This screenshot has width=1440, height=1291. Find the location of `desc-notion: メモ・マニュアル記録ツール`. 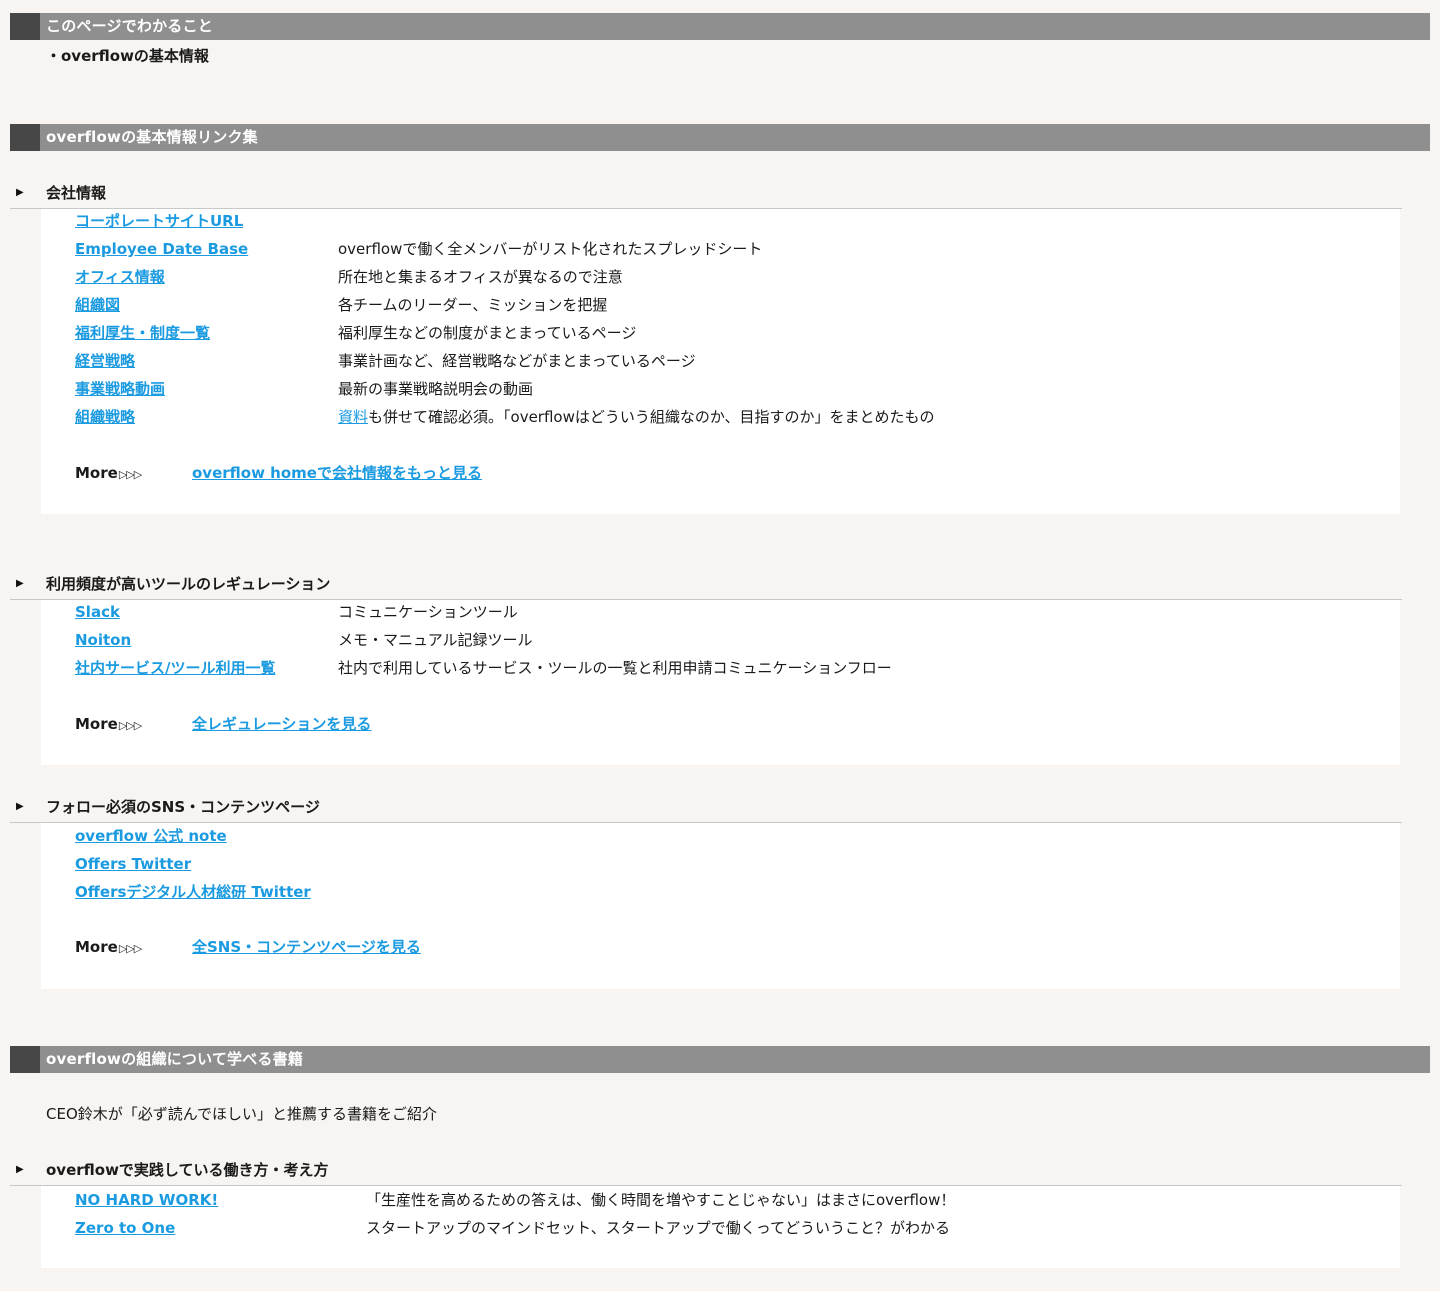

desc-notion: メモ・マニュアル記録ツール is located at coordinates (435, 640).